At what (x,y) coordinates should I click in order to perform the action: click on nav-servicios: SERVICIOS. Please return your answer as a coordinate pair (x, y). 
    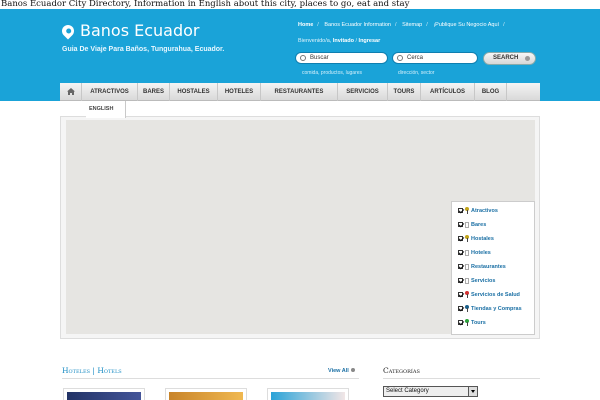
    Looking at the image, I should click on (363, 92).